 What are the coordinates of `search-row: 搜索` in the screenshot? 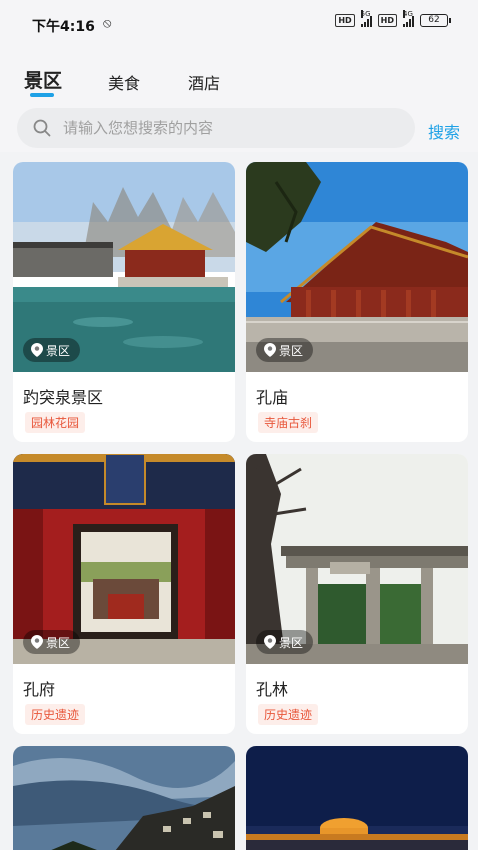 It's located at (239, 127).